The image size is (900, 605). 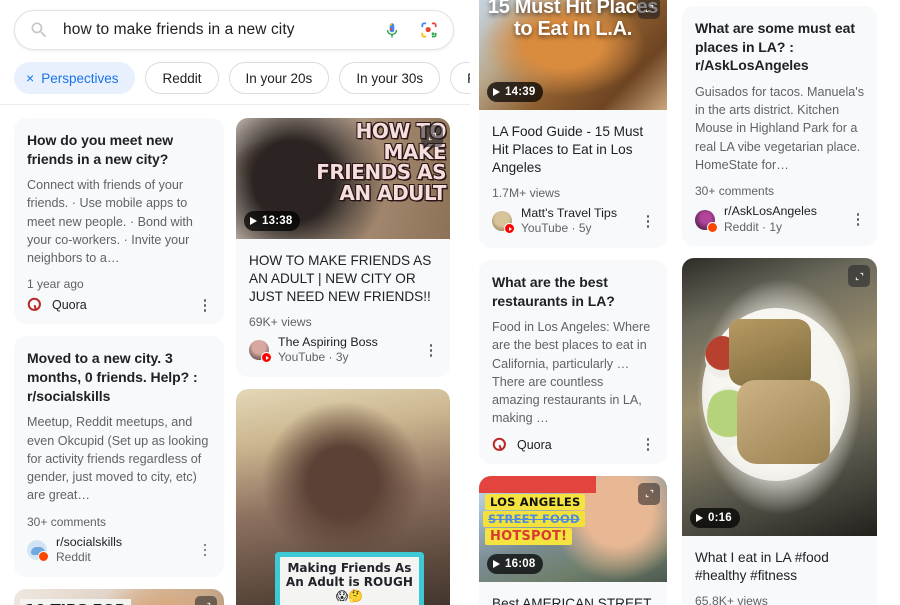 I want to click on duration-text: 14:39, so click(x=520, y=92).